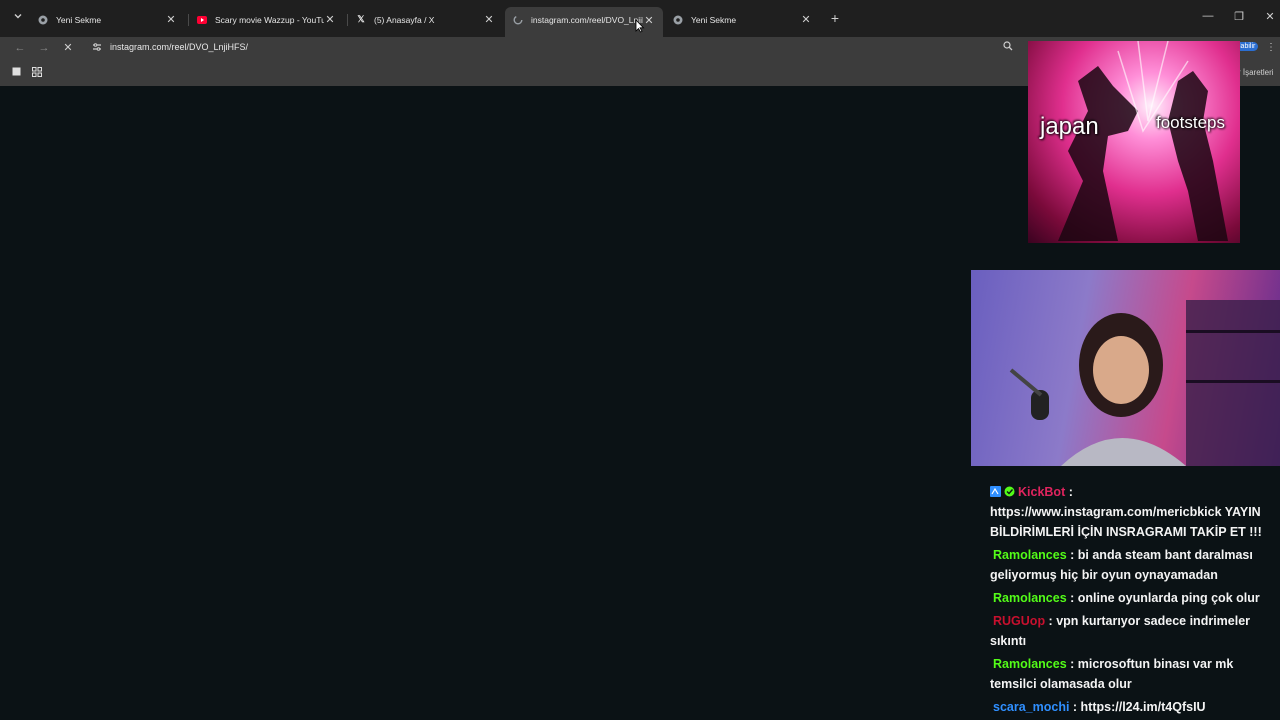 This screenshot has height=720, width=1280. I want to click on url-text: instagram.com/reel/DVO_LnjiHFS/, so click(179, 47).